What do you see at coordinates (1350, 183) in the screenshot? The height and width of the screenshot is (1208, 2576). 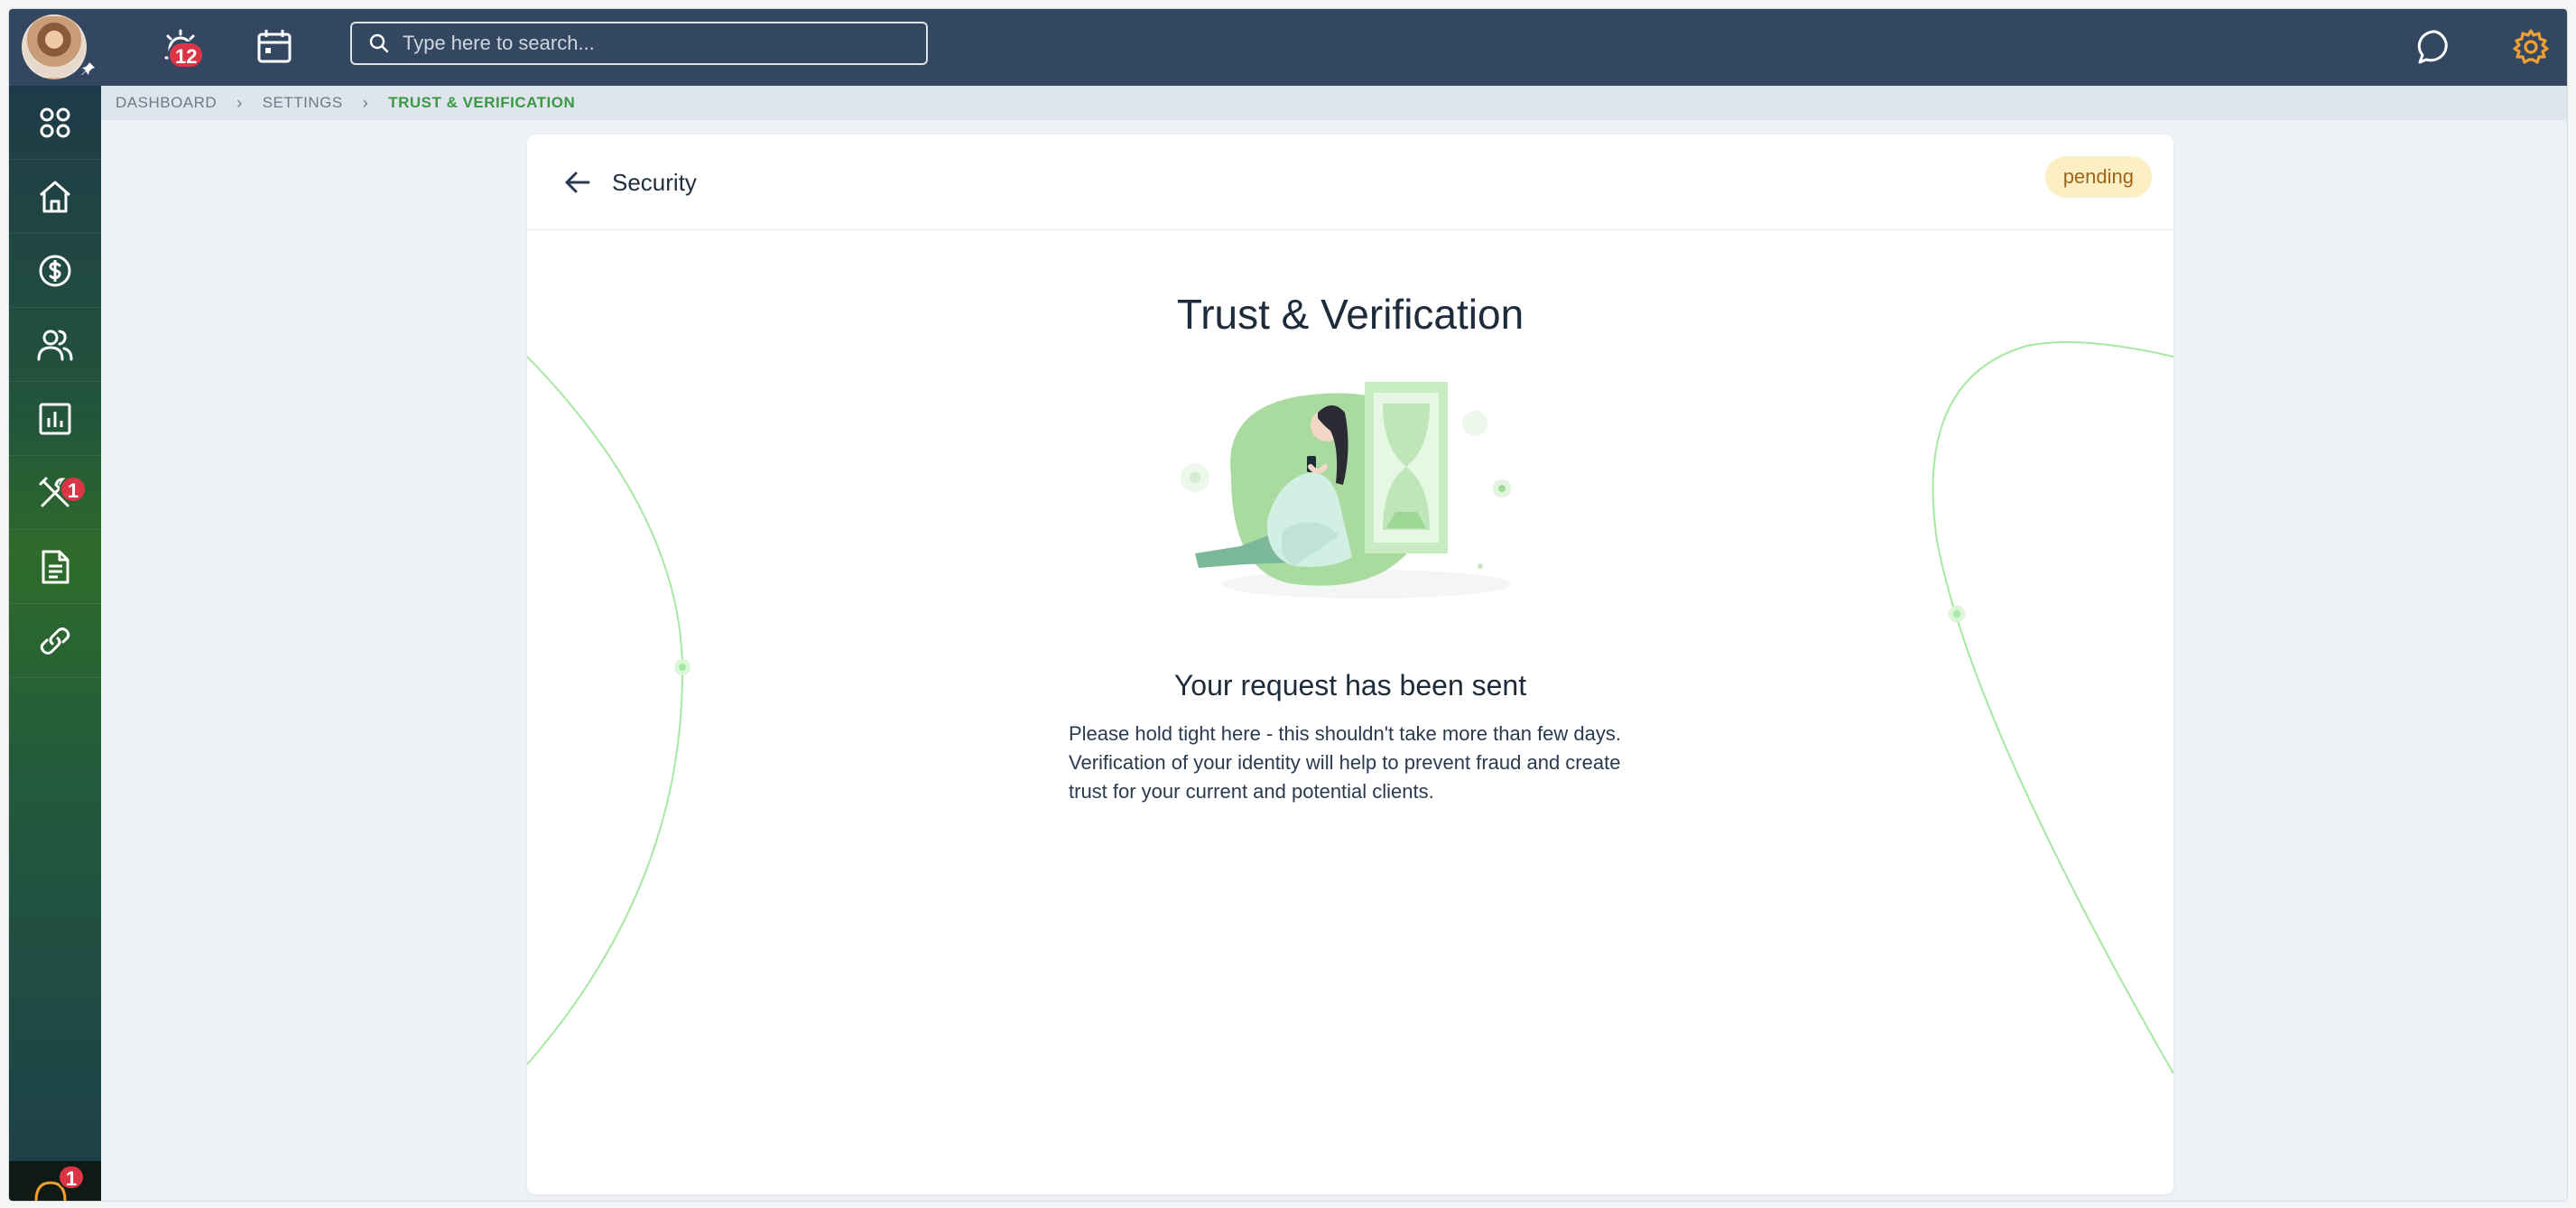 I see `card-header: Security pending` at bounding box center [1350, 183].